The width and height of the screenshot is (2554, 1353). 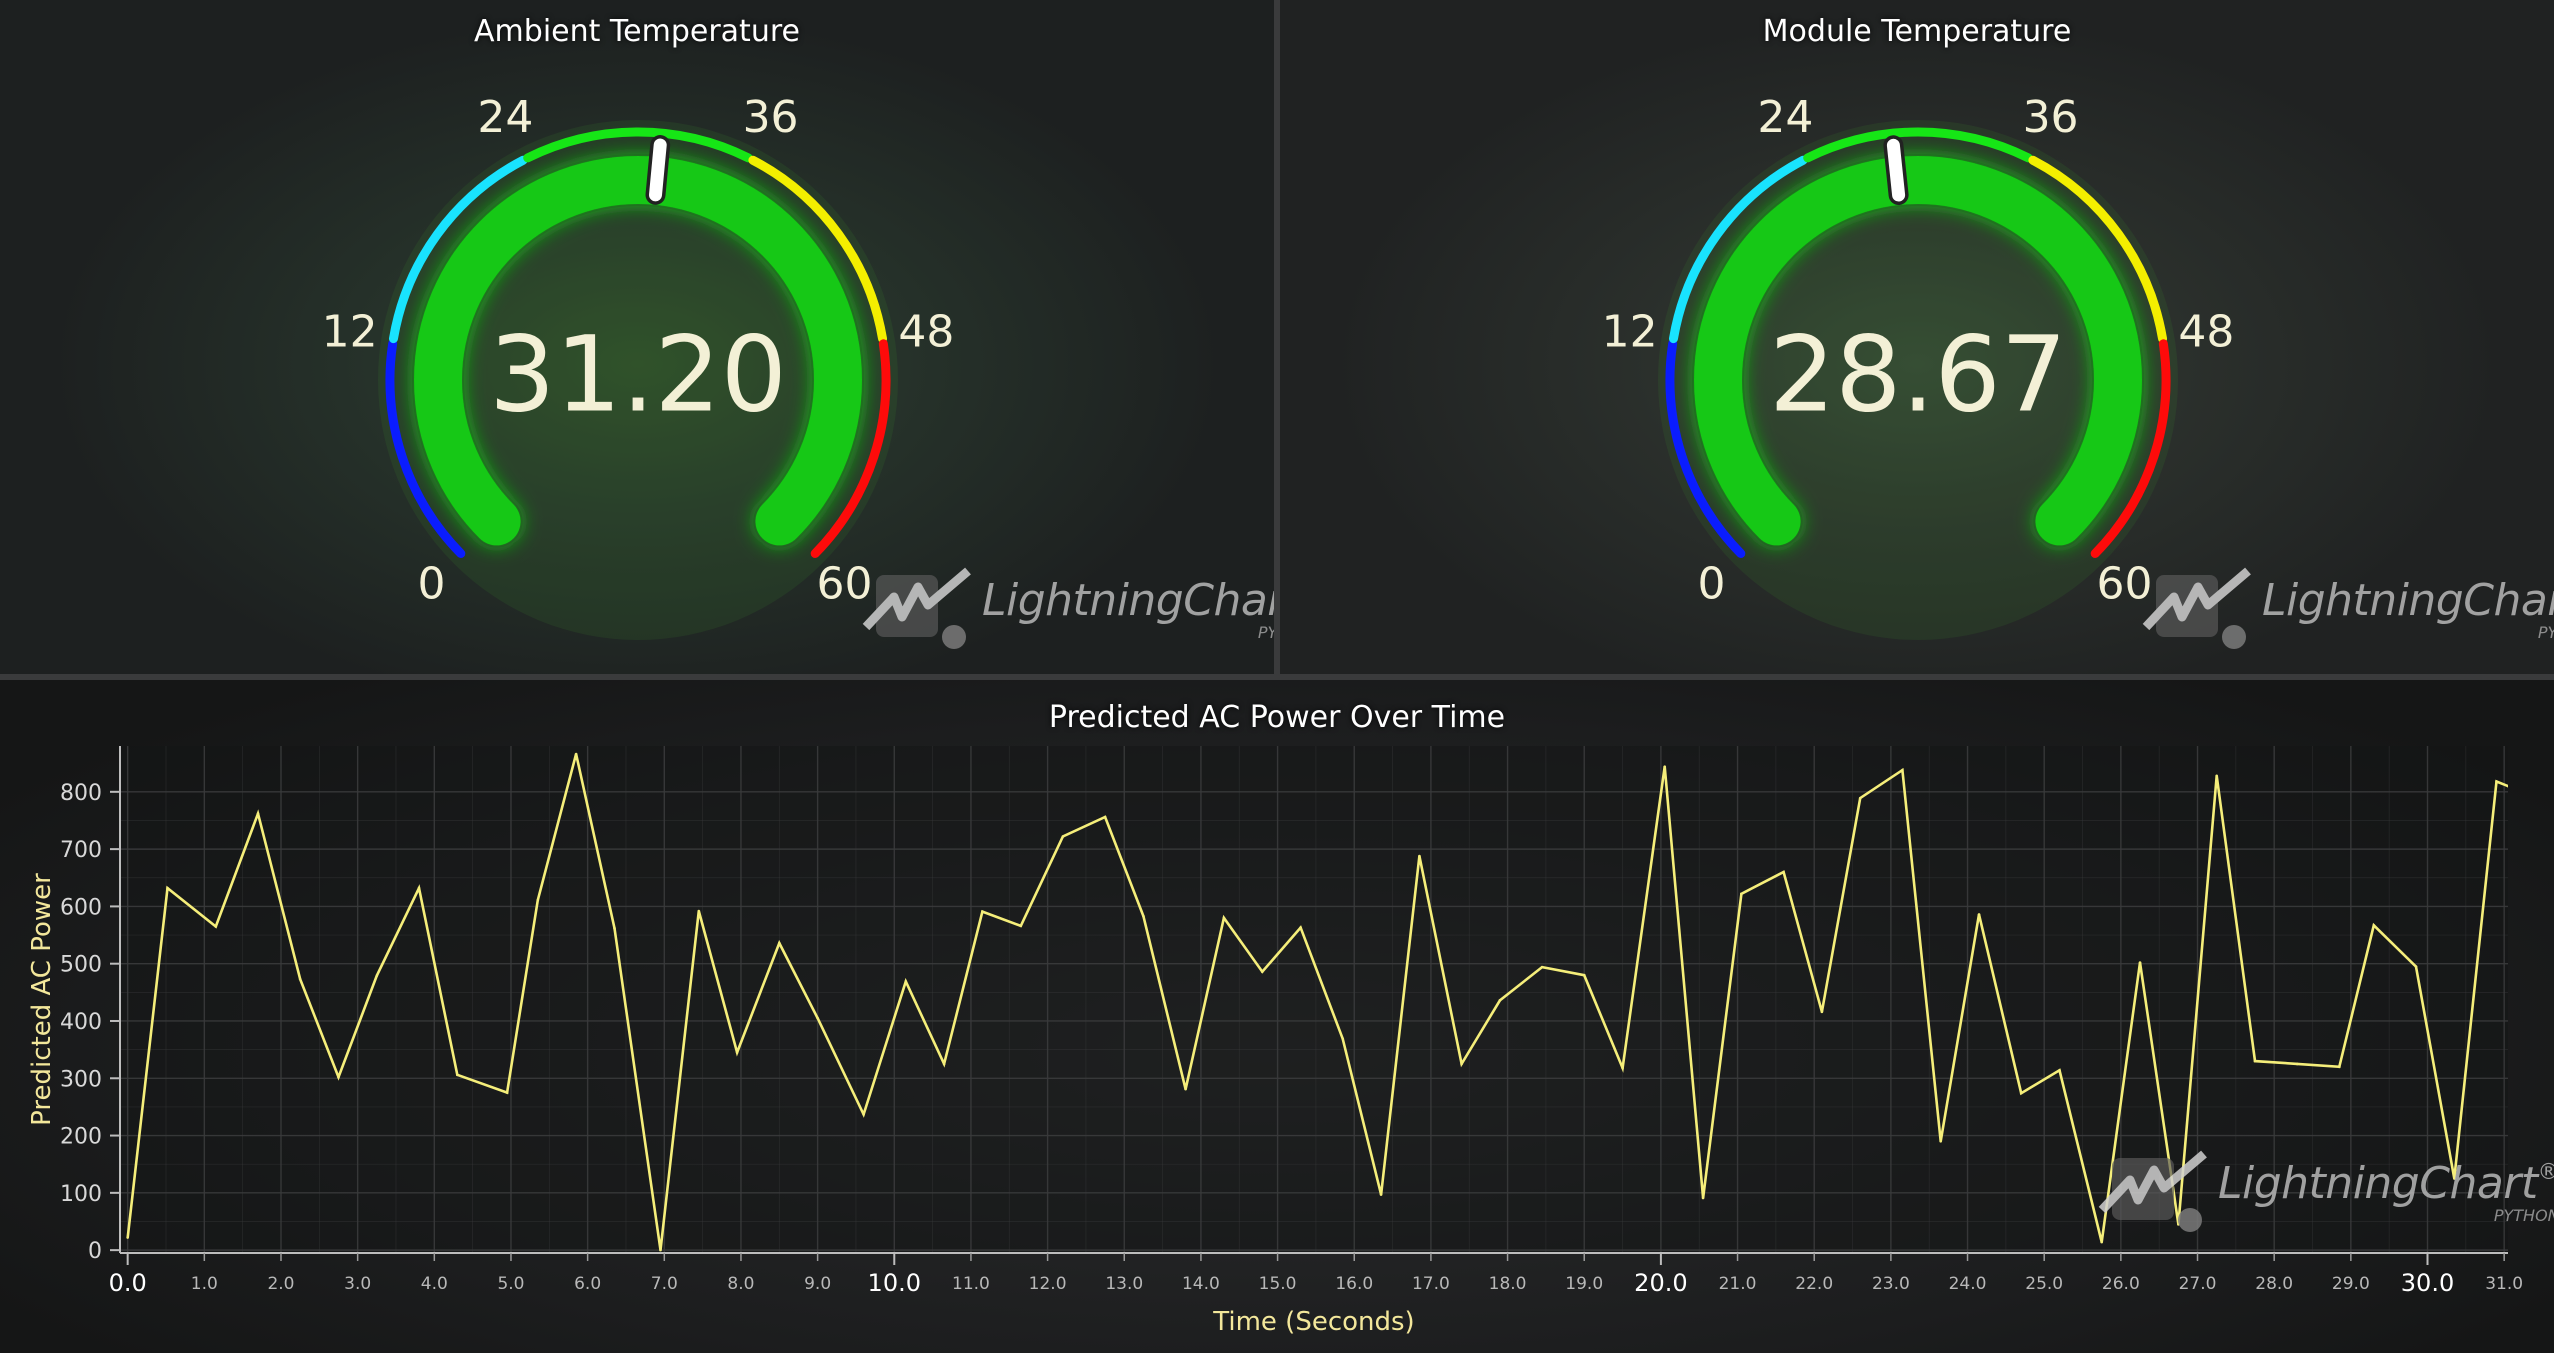 What do you see at coordinates (1201, 1284) in the screenshot?
I see `x-tick-label-minor: 14.0` at bounding box center [1201, 1284].